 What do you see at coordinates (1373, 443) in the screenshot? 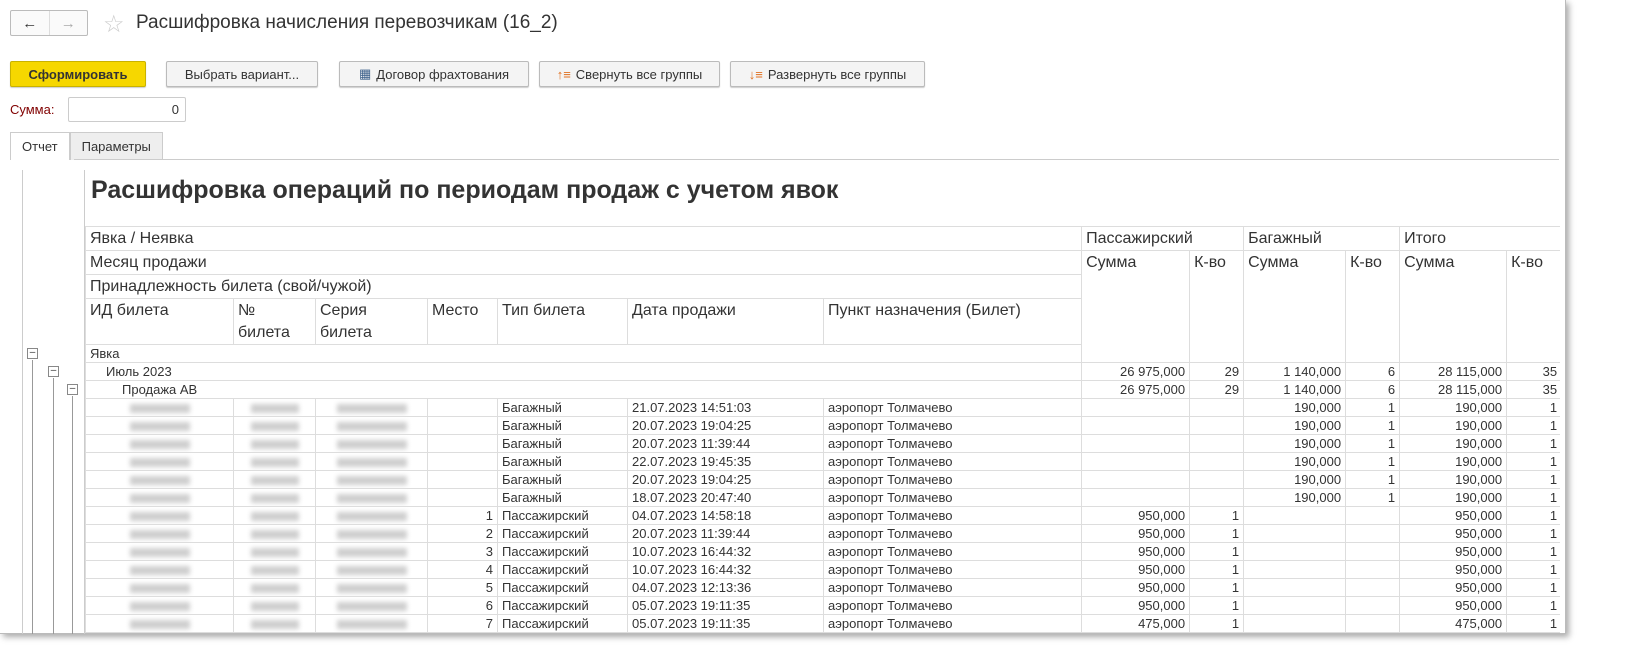
I see `b-qty-cell: 1` at bounding box center [1373, 443].